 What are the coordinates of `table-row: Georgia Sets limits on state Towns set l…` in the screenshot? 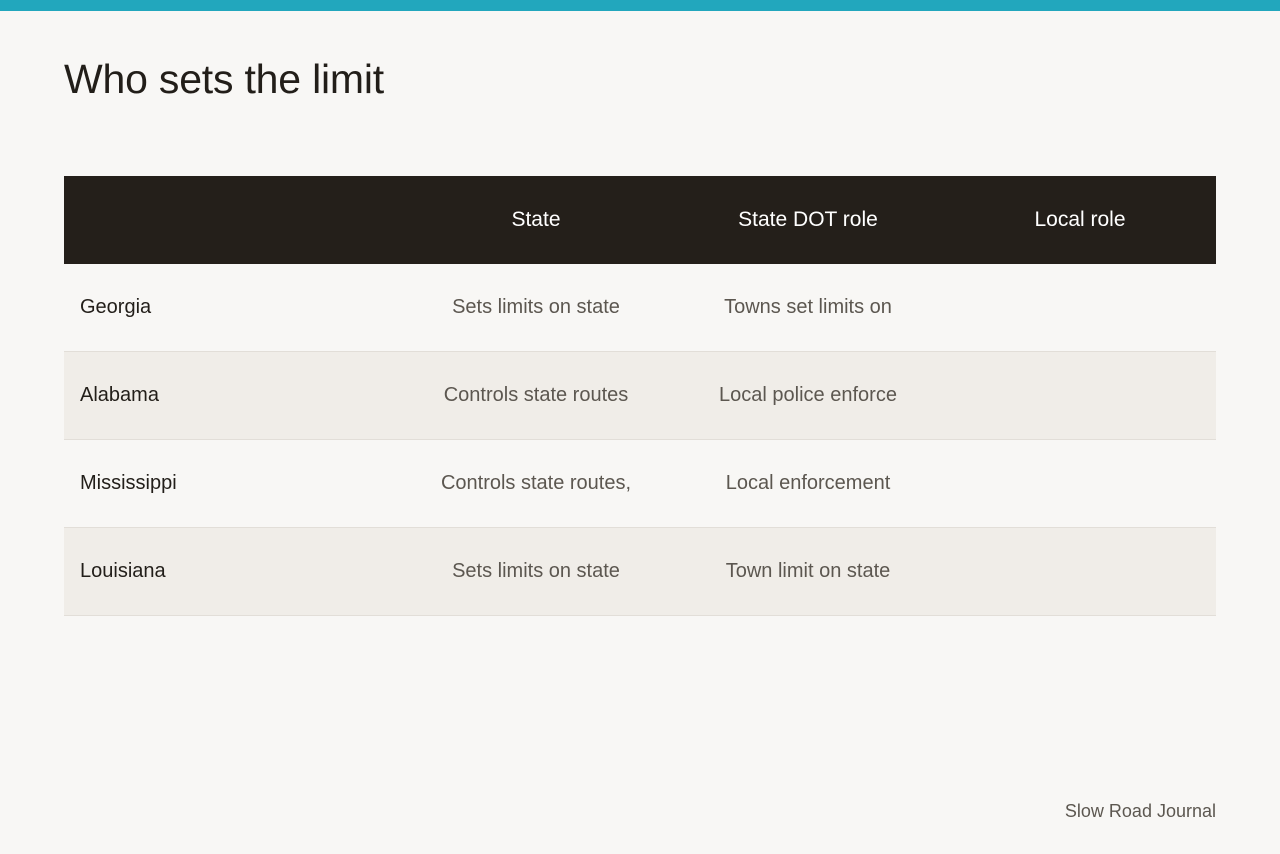 It's located at (640, 308).